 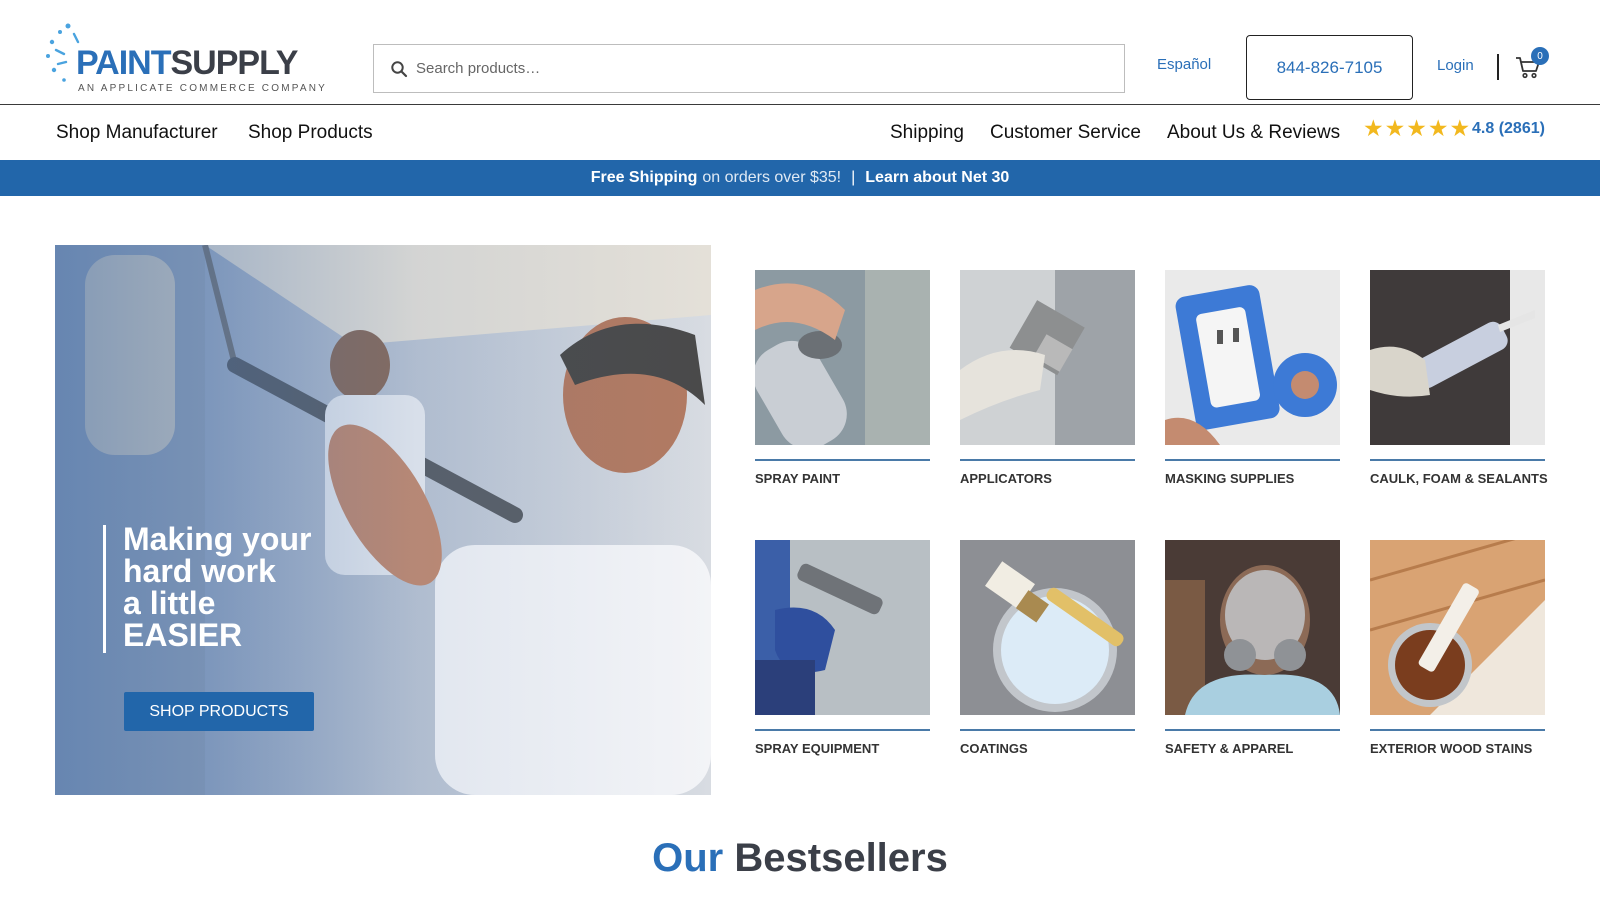 I want to click on bestsellers-word-our: Our, so click(x=688, y=858).